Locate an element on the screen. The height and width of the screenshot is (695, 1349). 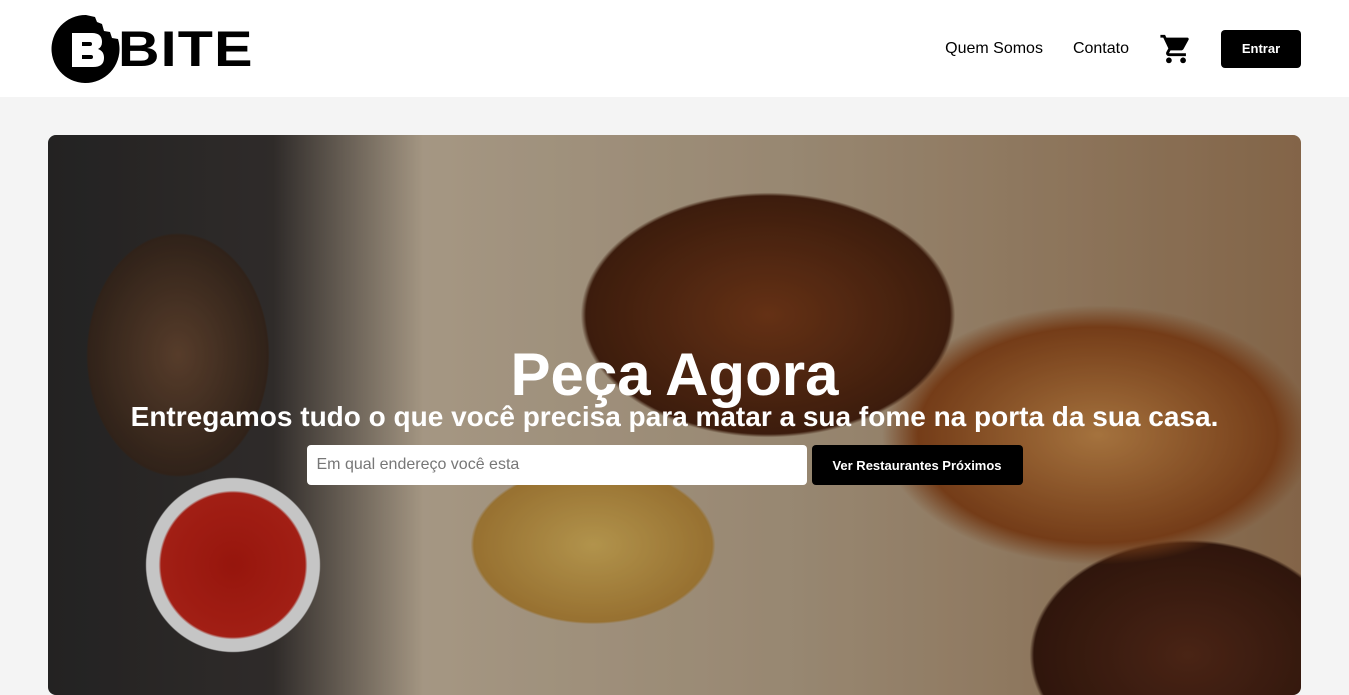
site-header: BITE Quem Somos Contato Entrar is located at coordinates (674, 48).